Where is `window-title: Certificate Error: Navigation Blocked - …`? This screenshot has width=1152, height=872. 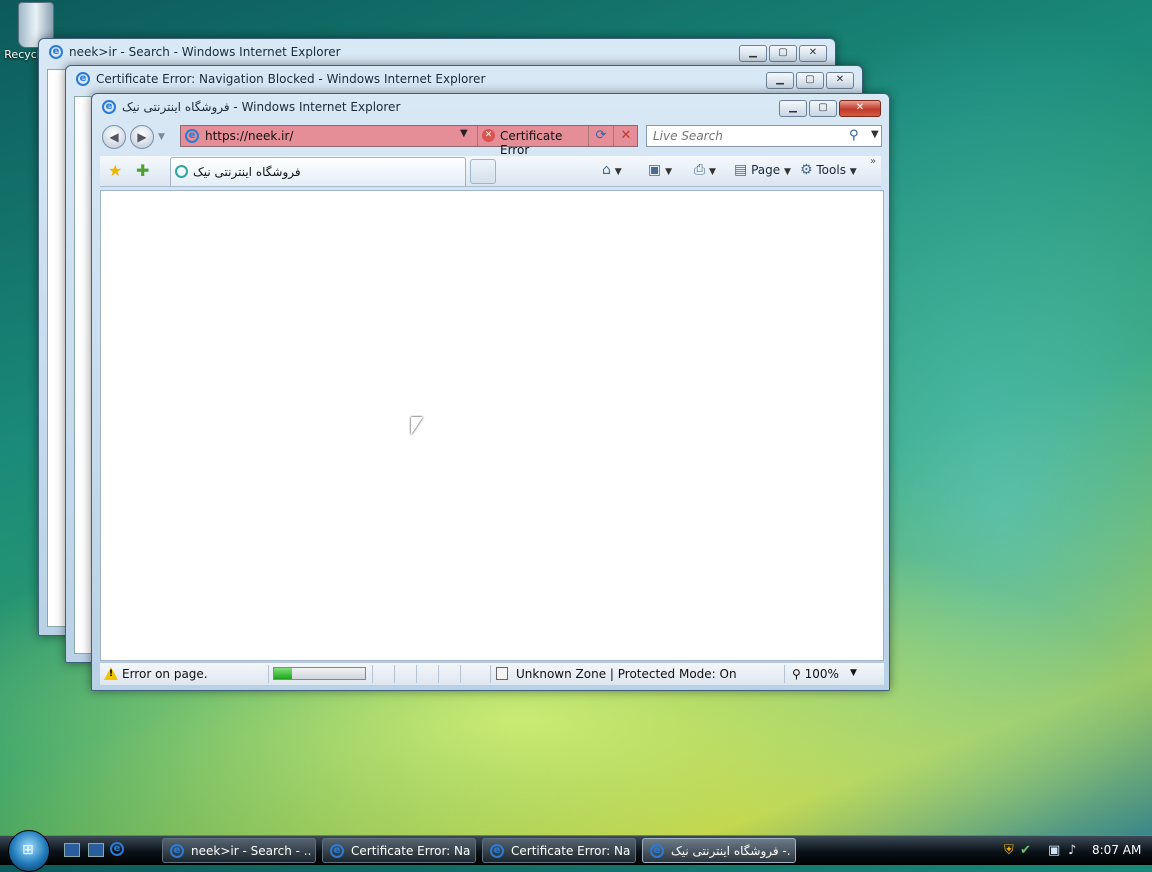
window-title: Certificate Error: Navigation Blocked - … is located at coordinates (291, 79).